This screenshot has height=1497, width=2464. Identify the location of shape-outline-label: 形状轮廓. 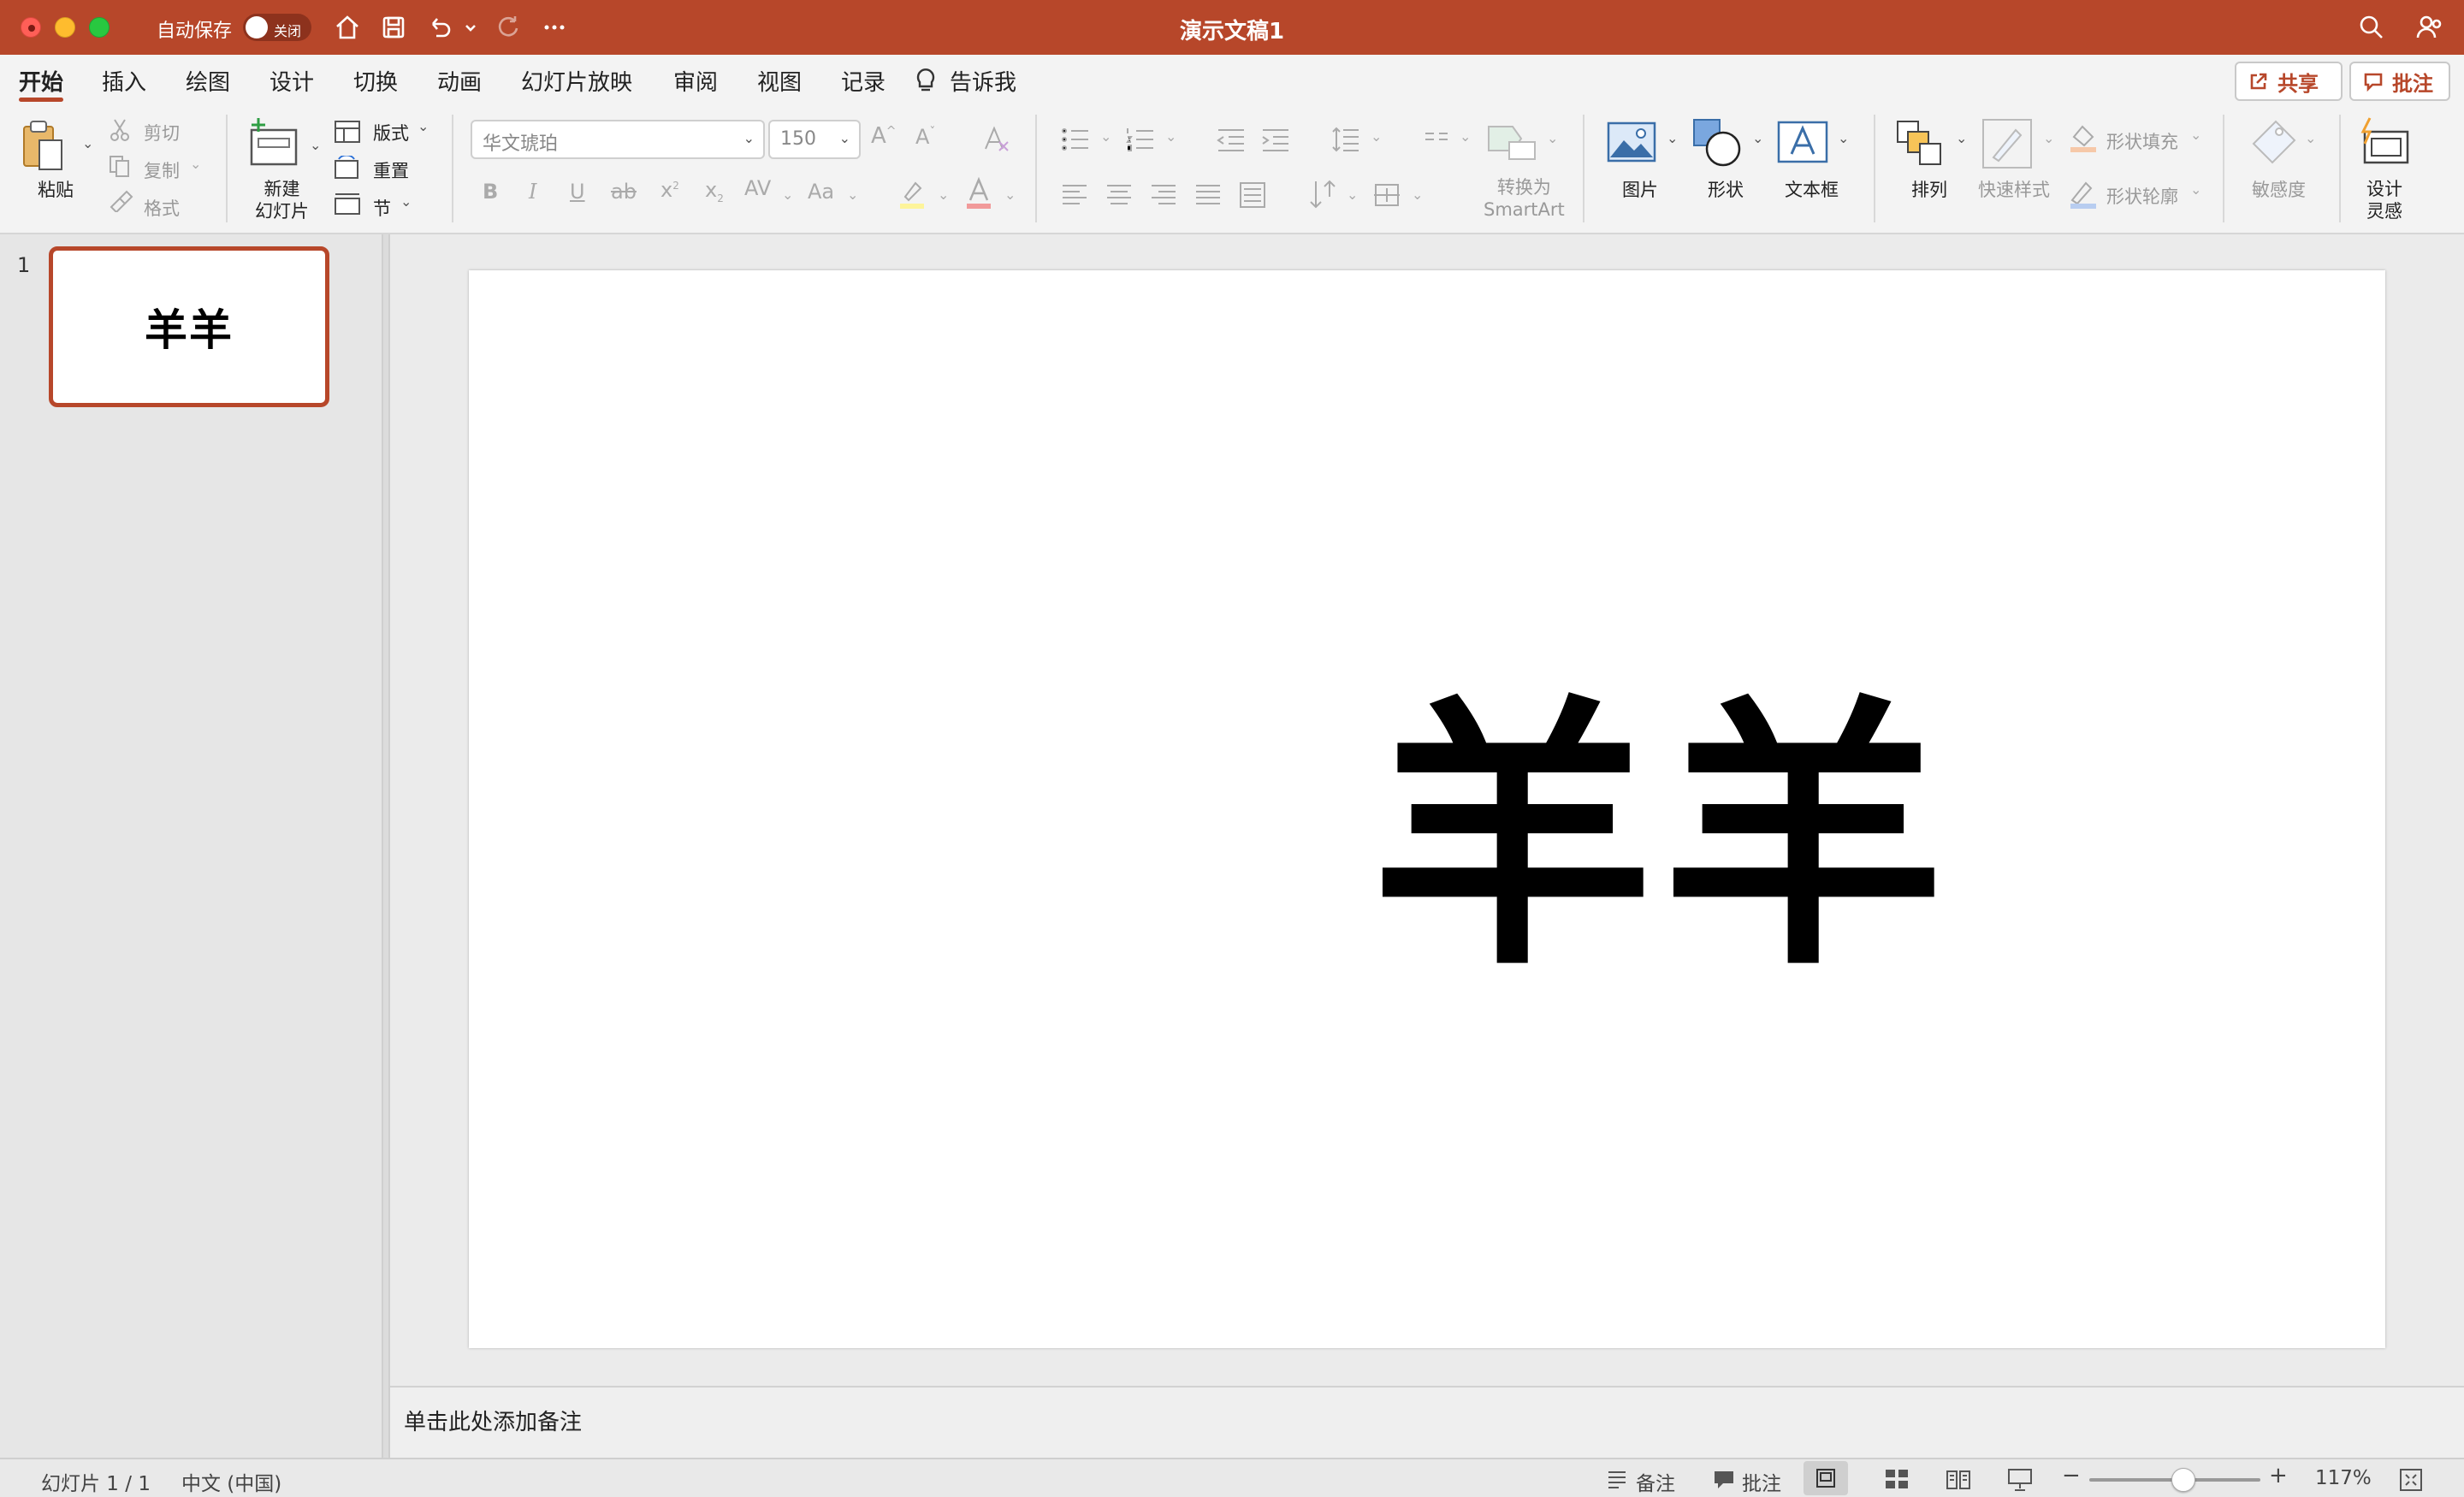
(2142, 196).